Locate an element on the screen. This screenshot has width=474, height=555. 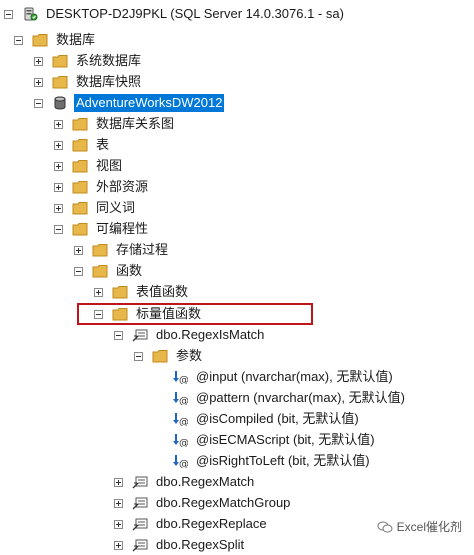
param-label: @isRightToLeft (bit, 无默认值) is located at coordinates (283, 460).